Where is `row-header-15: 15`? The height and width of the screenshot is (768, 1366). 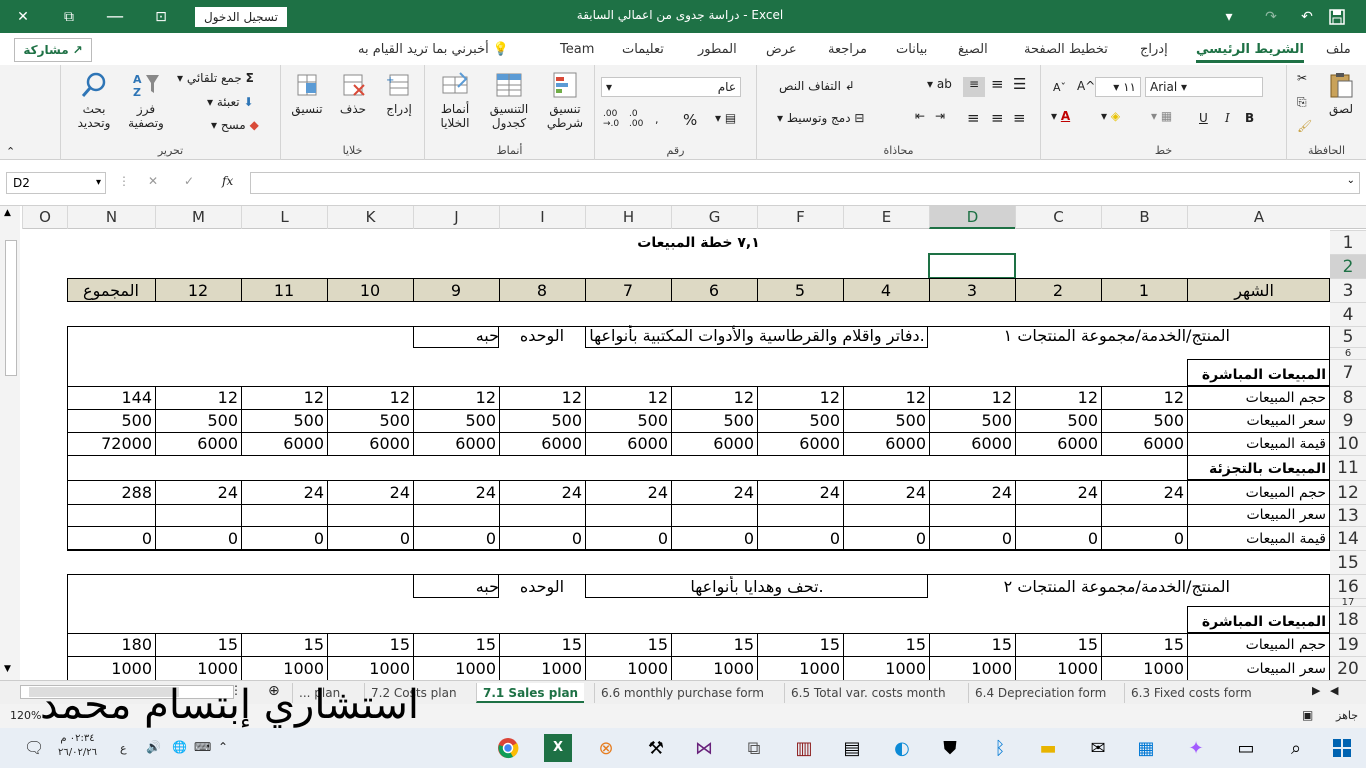
row-header-15: 15 is located at coordinates (1348, 562).